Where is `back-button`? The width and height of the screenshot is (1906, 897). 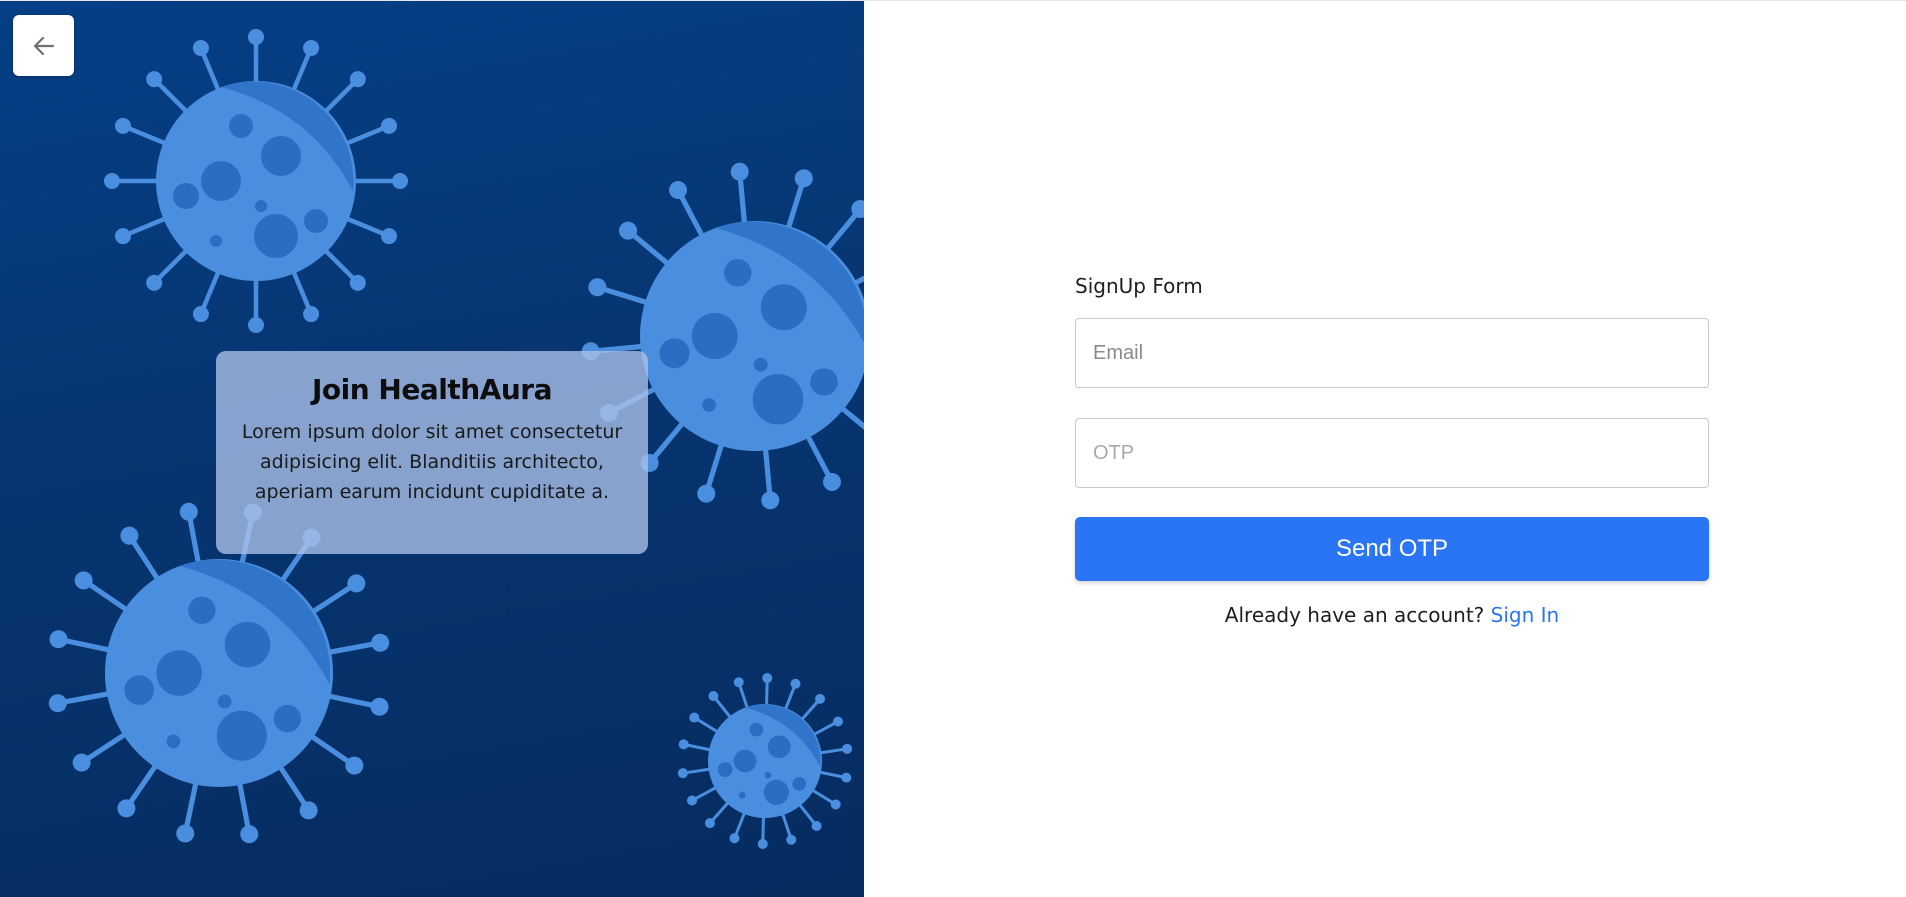 back-button is located at coordinates (43, 45).